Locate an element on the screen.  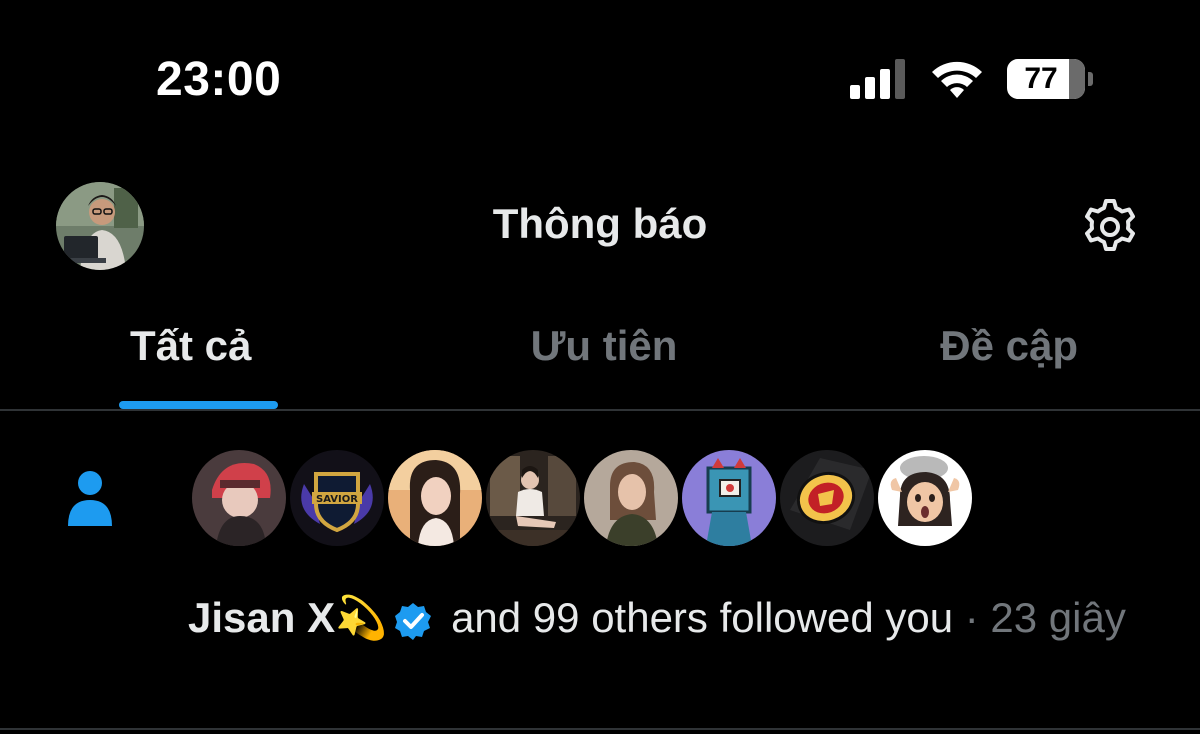
avatar-girl-sunset is located at coordinates (435, 498).